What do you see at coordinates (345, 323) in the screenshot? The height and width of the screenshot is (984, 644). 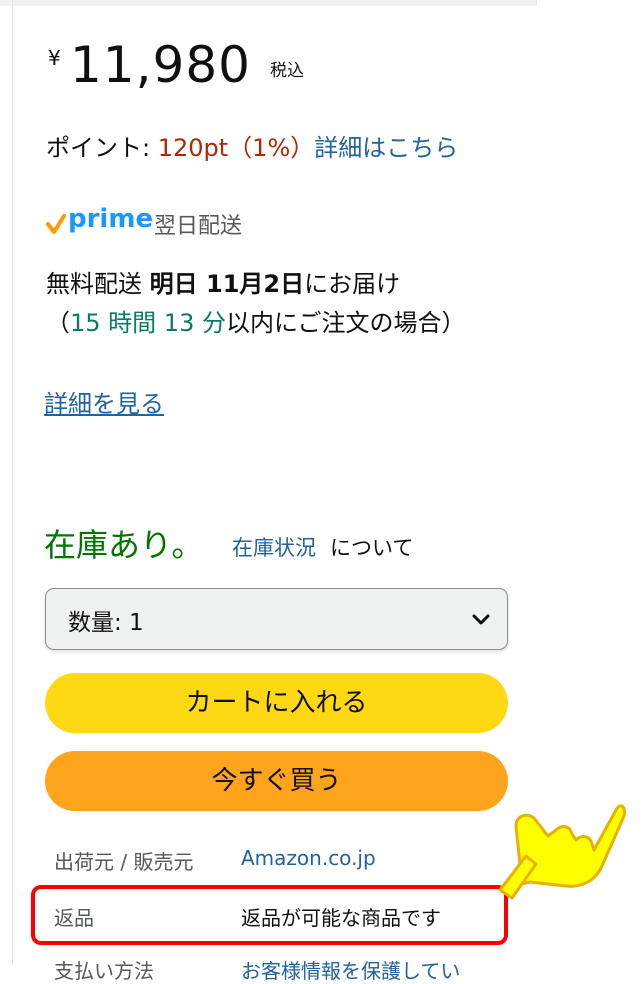 I see `delivery-cutoff: 以内にご注文の場合）` at bounding box center [345, 323].